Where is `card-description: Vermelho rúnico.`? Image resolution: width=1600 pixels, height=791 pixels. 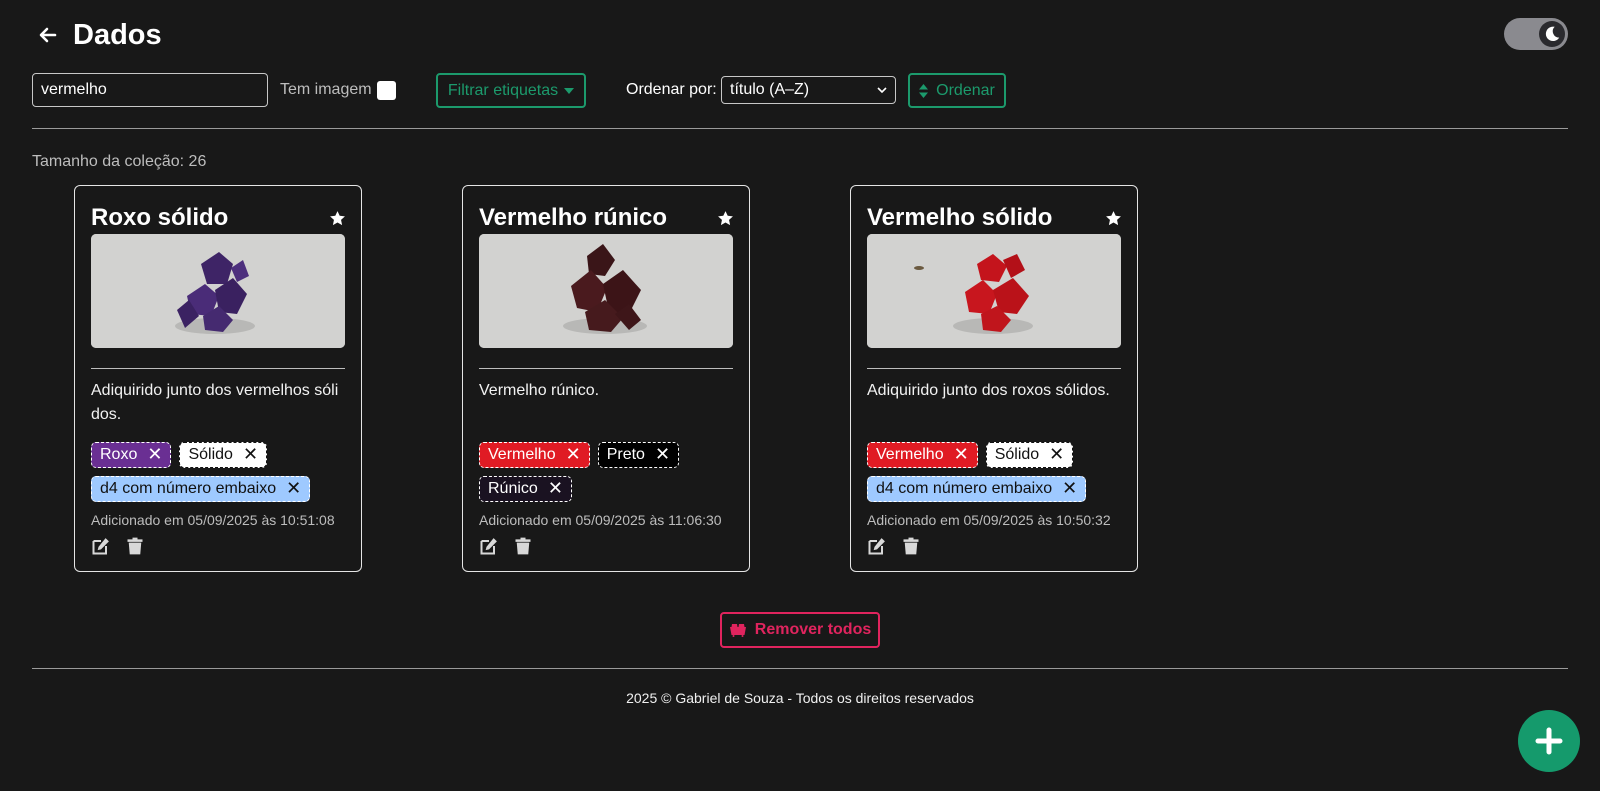 card-description: Vermelho rúnico. is located at coordinates (539, 390).